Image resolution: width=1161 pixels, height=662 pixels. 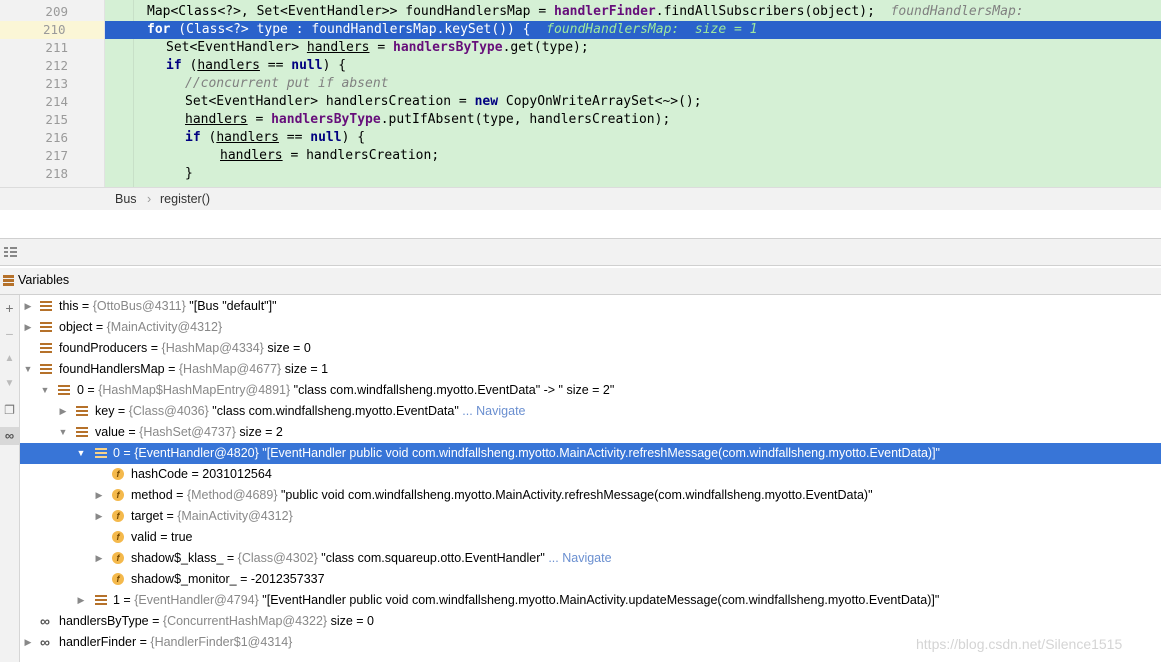 I want to click on var-value: size = 0, so click(x=352, y=621).